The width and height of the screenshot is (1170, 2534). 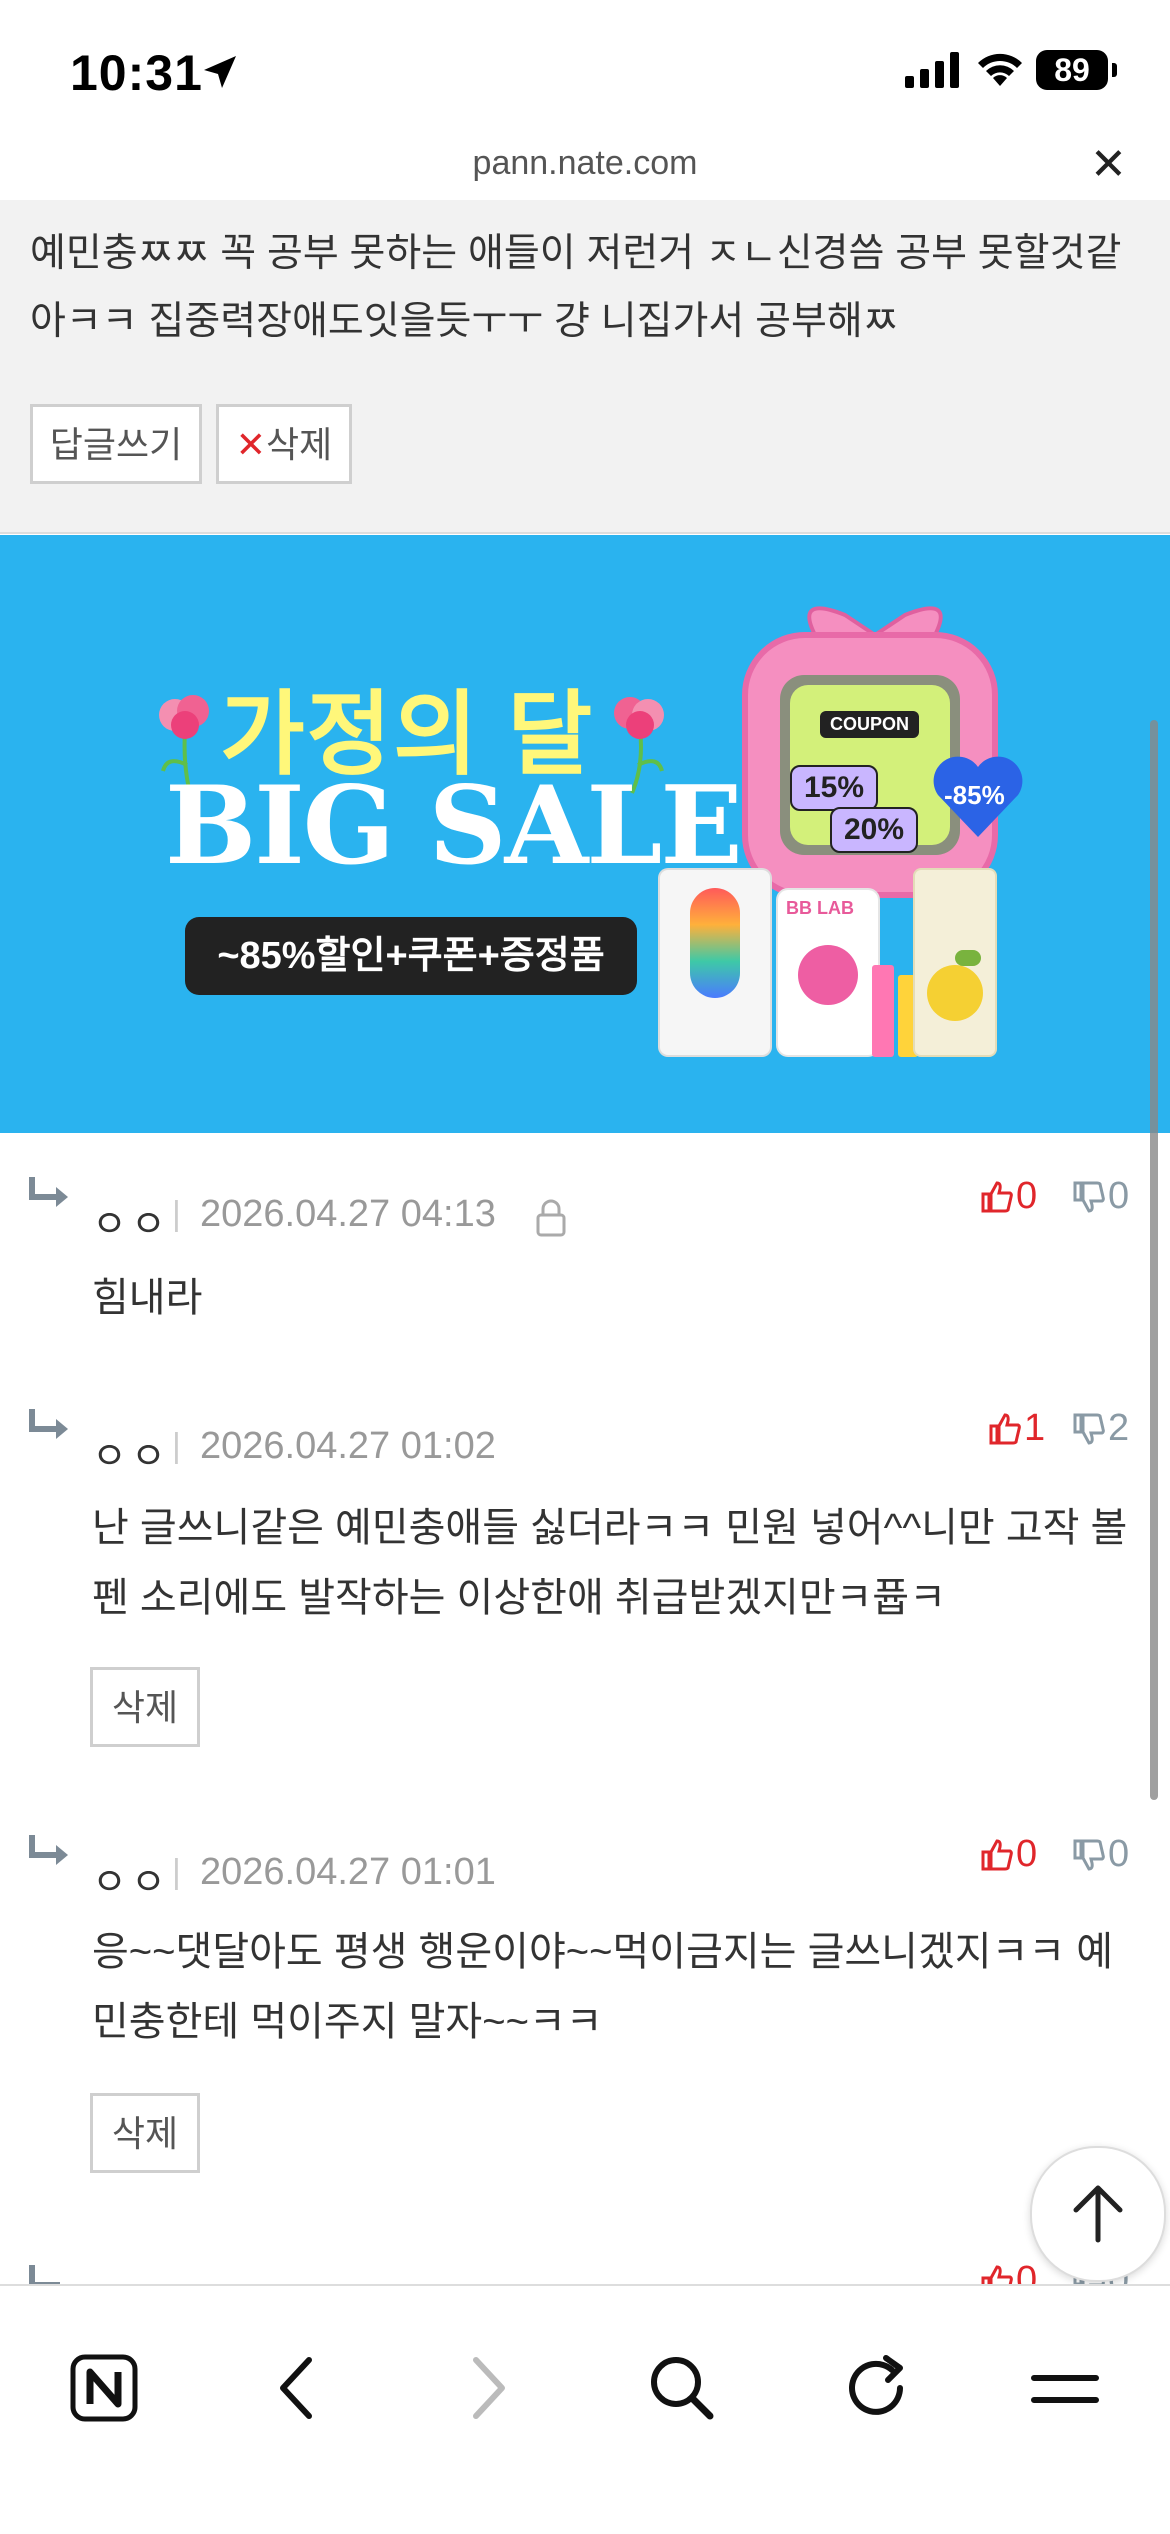 I want to click on status-time: 10:31, so click(x=136, y=73).